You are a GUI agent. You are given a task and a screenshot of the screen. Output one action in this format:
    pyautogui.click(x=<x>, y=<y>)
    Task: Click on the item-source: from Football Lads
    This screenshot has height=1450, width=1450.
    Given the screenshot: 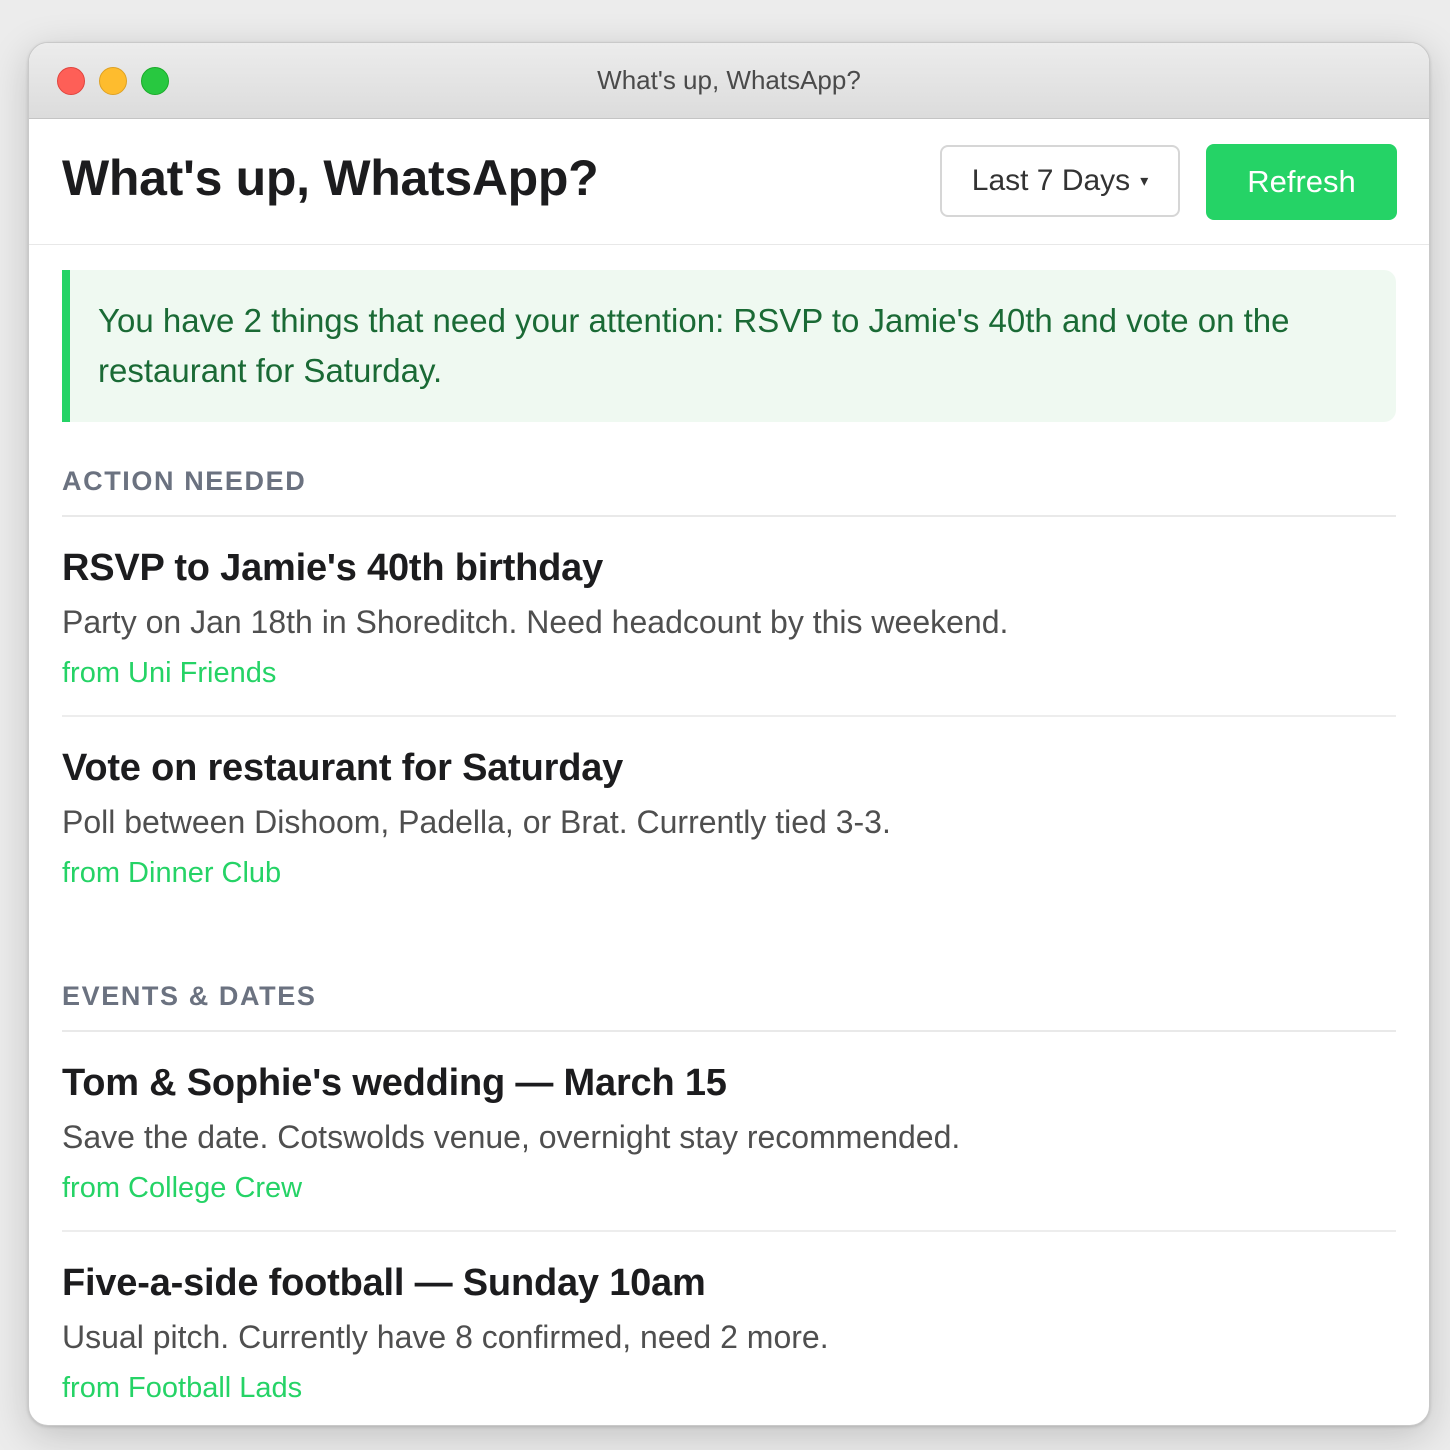 What is the action you would take?
    pyautogui.click(x=182, y=1388)
    